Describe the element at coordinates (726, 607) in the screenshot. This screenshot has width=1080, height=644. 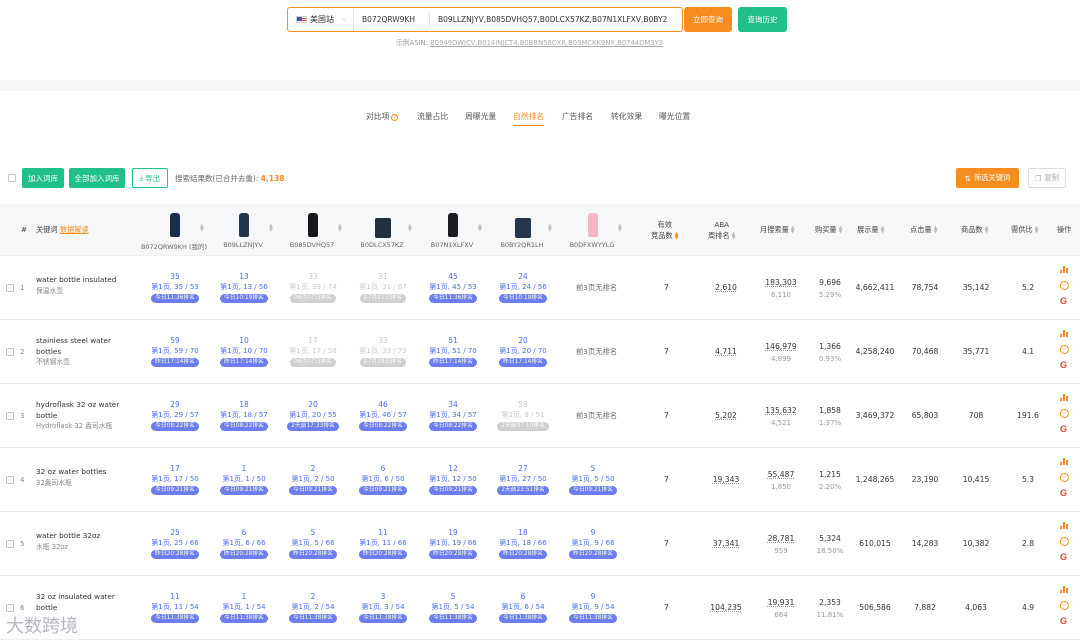
I see `aba-rank-value: 104,235` at that location.